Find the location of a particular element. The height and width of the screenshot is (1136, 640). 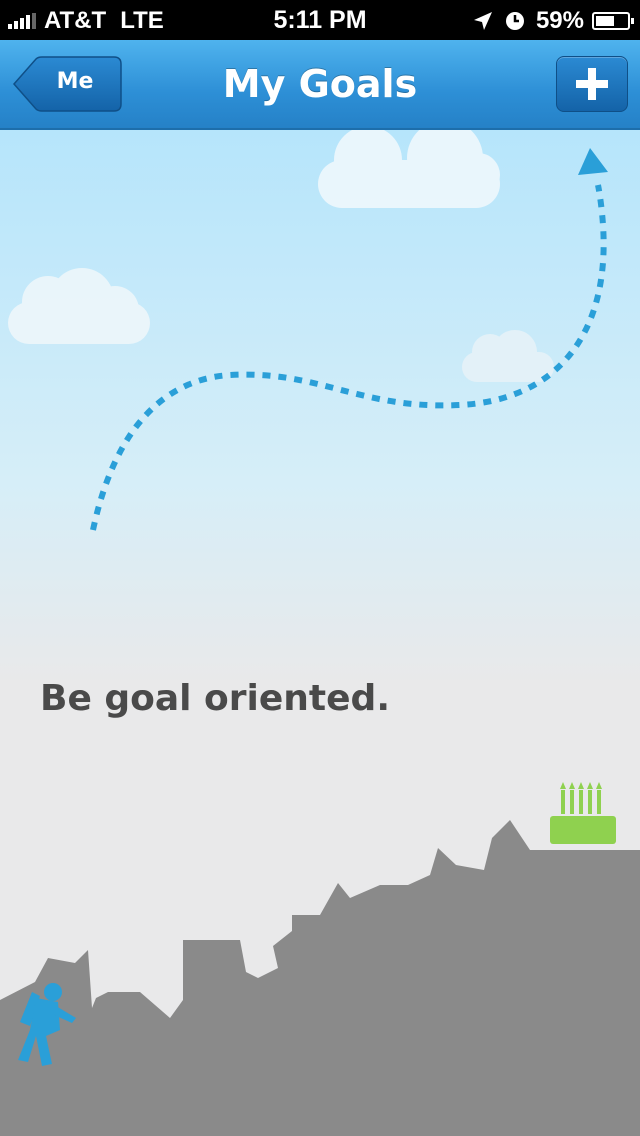

battery-fill is located at coordinates (605, 21).